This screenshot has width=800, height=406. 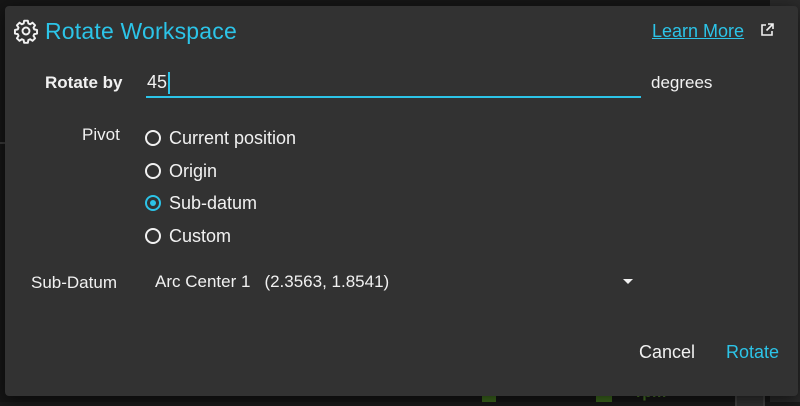 I want to click on sub-datum-name: Arc Center 1, so click(x=203, y=281).